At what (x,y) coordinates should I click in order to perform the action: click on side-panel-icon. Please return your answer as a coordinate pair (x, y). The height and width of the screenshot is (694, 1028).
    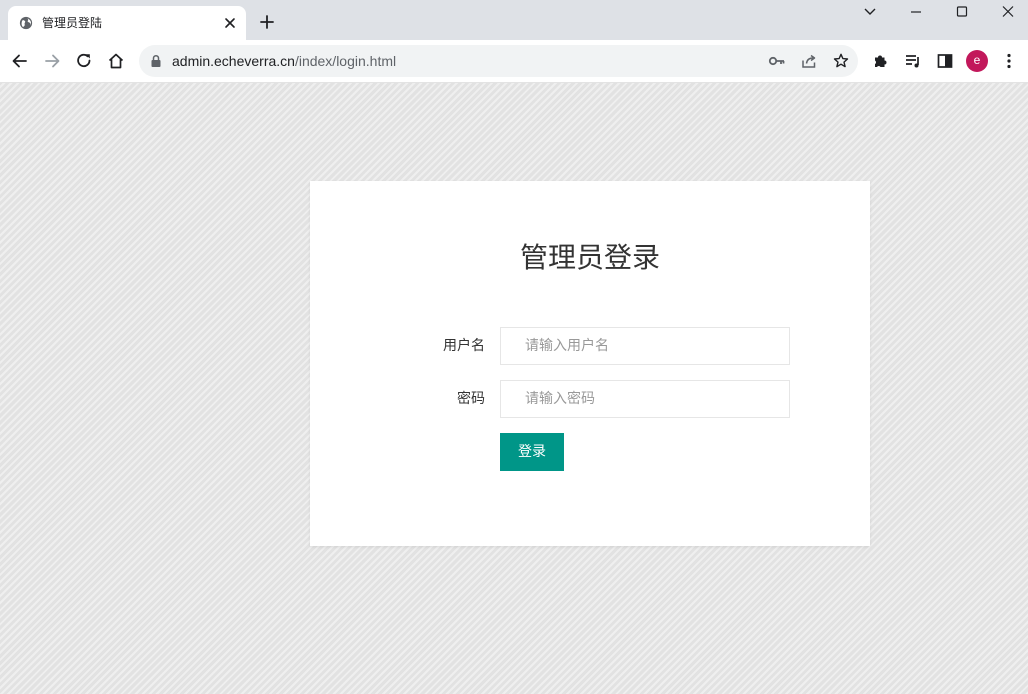
    Looking at the image, I should click on (945, 61).